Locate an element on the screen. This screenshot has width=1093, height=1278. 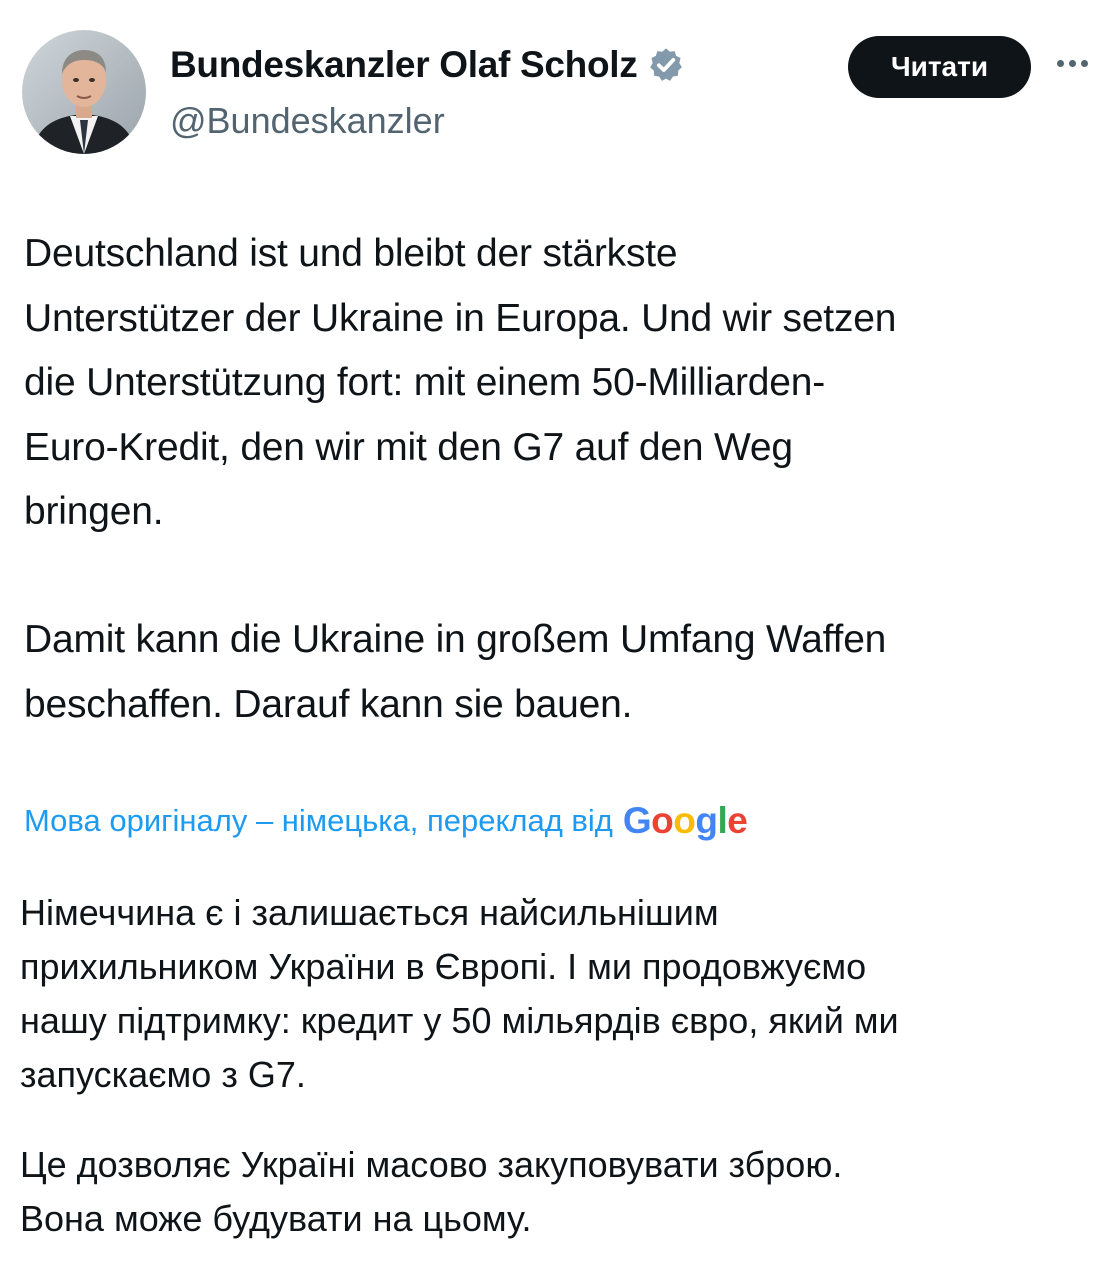
avatar-photo is located at coordinates (84, 92).